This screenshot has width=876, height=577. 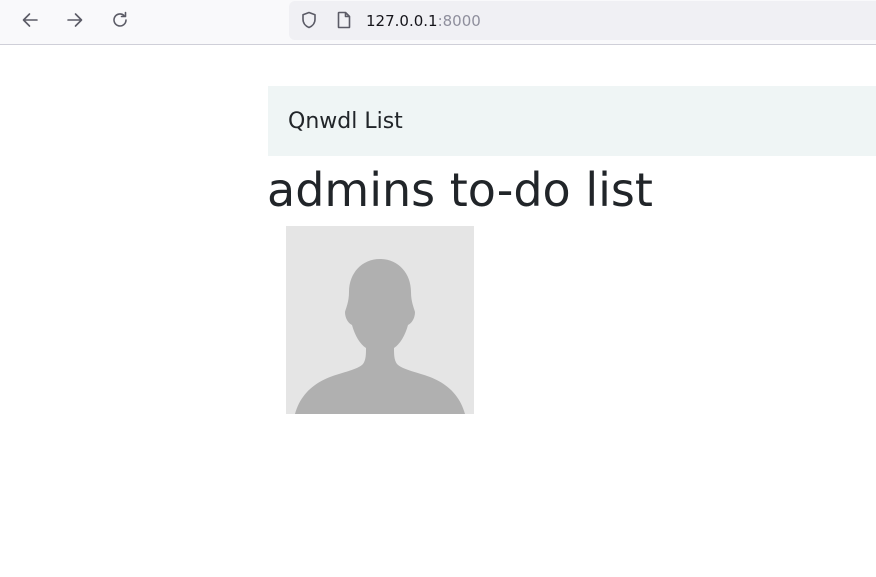 What do you see at coordinates (582, 20) in the screenshot?
I see `address-bar: 127.0.0.1:8000` at bounding box center [582, 20].